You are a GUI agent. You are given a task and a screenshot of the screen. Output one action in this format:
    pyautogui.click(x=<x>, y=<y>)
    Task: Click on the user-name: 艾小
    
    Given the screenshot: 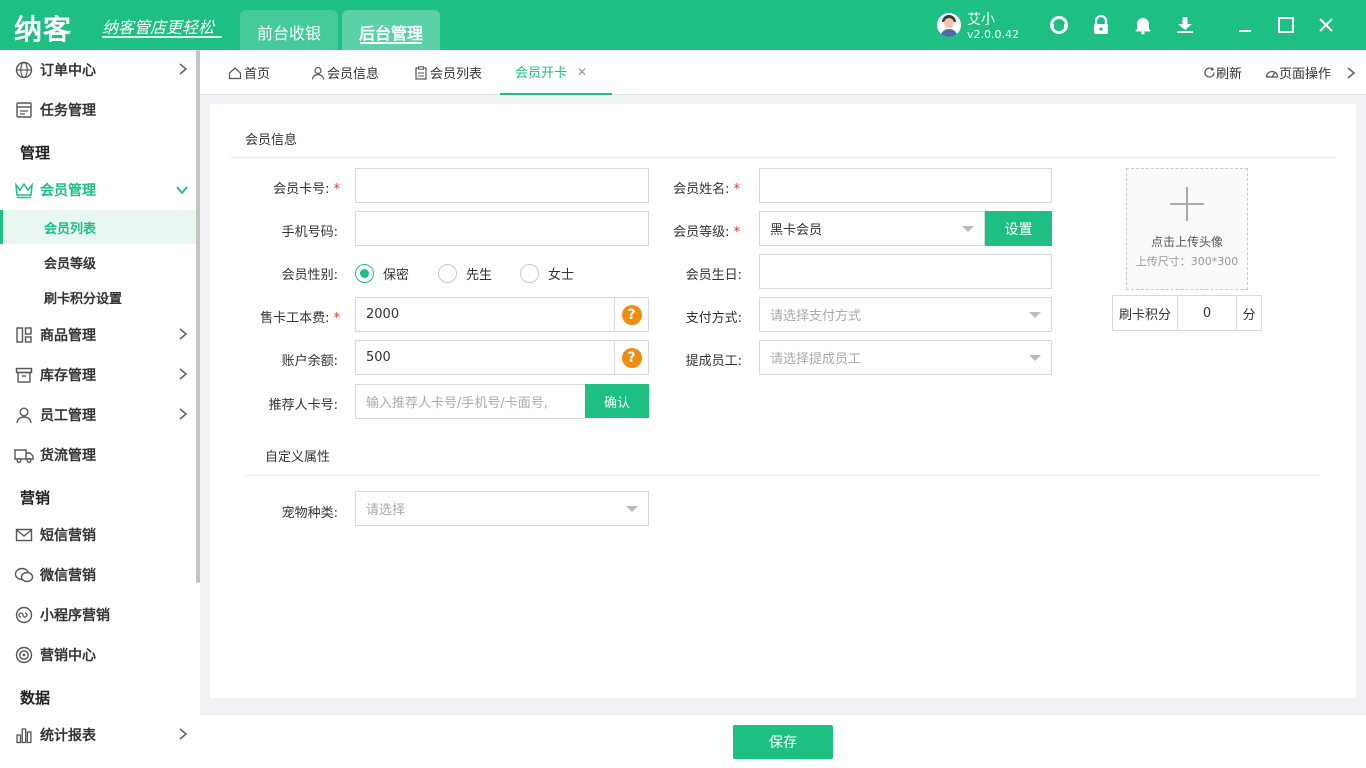 What is the action you would take?
    pyautogui.click(x=981, y=19)
    